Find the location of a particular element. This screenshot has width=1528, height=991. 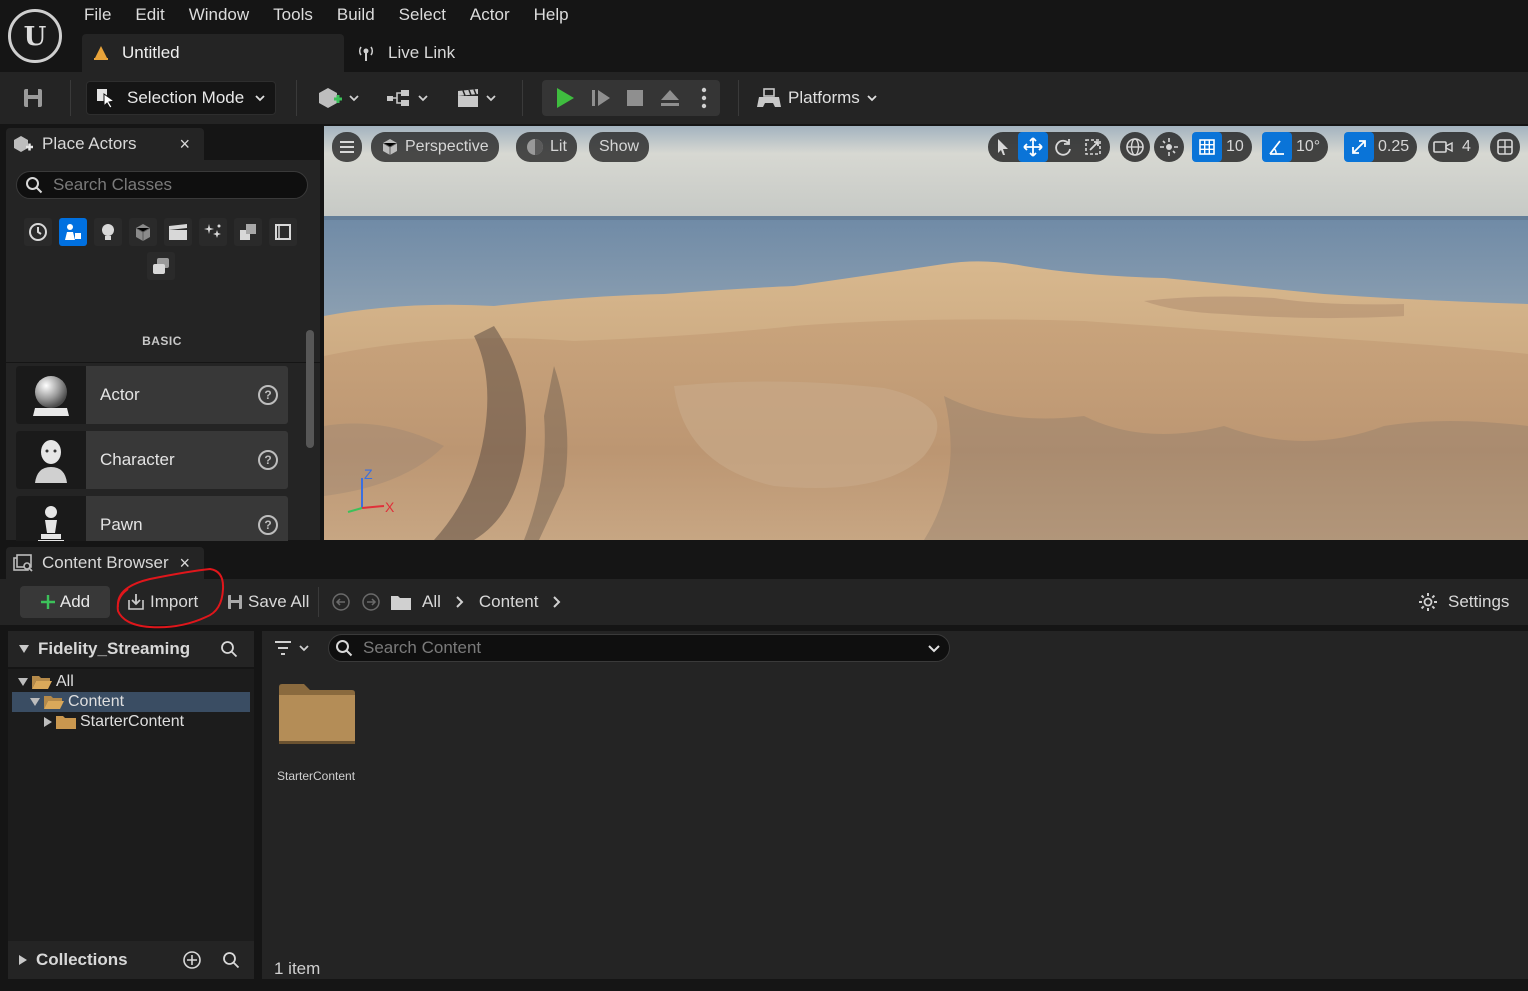

scale-snap-button: 0.25 is located at coordinates (1381, 147).